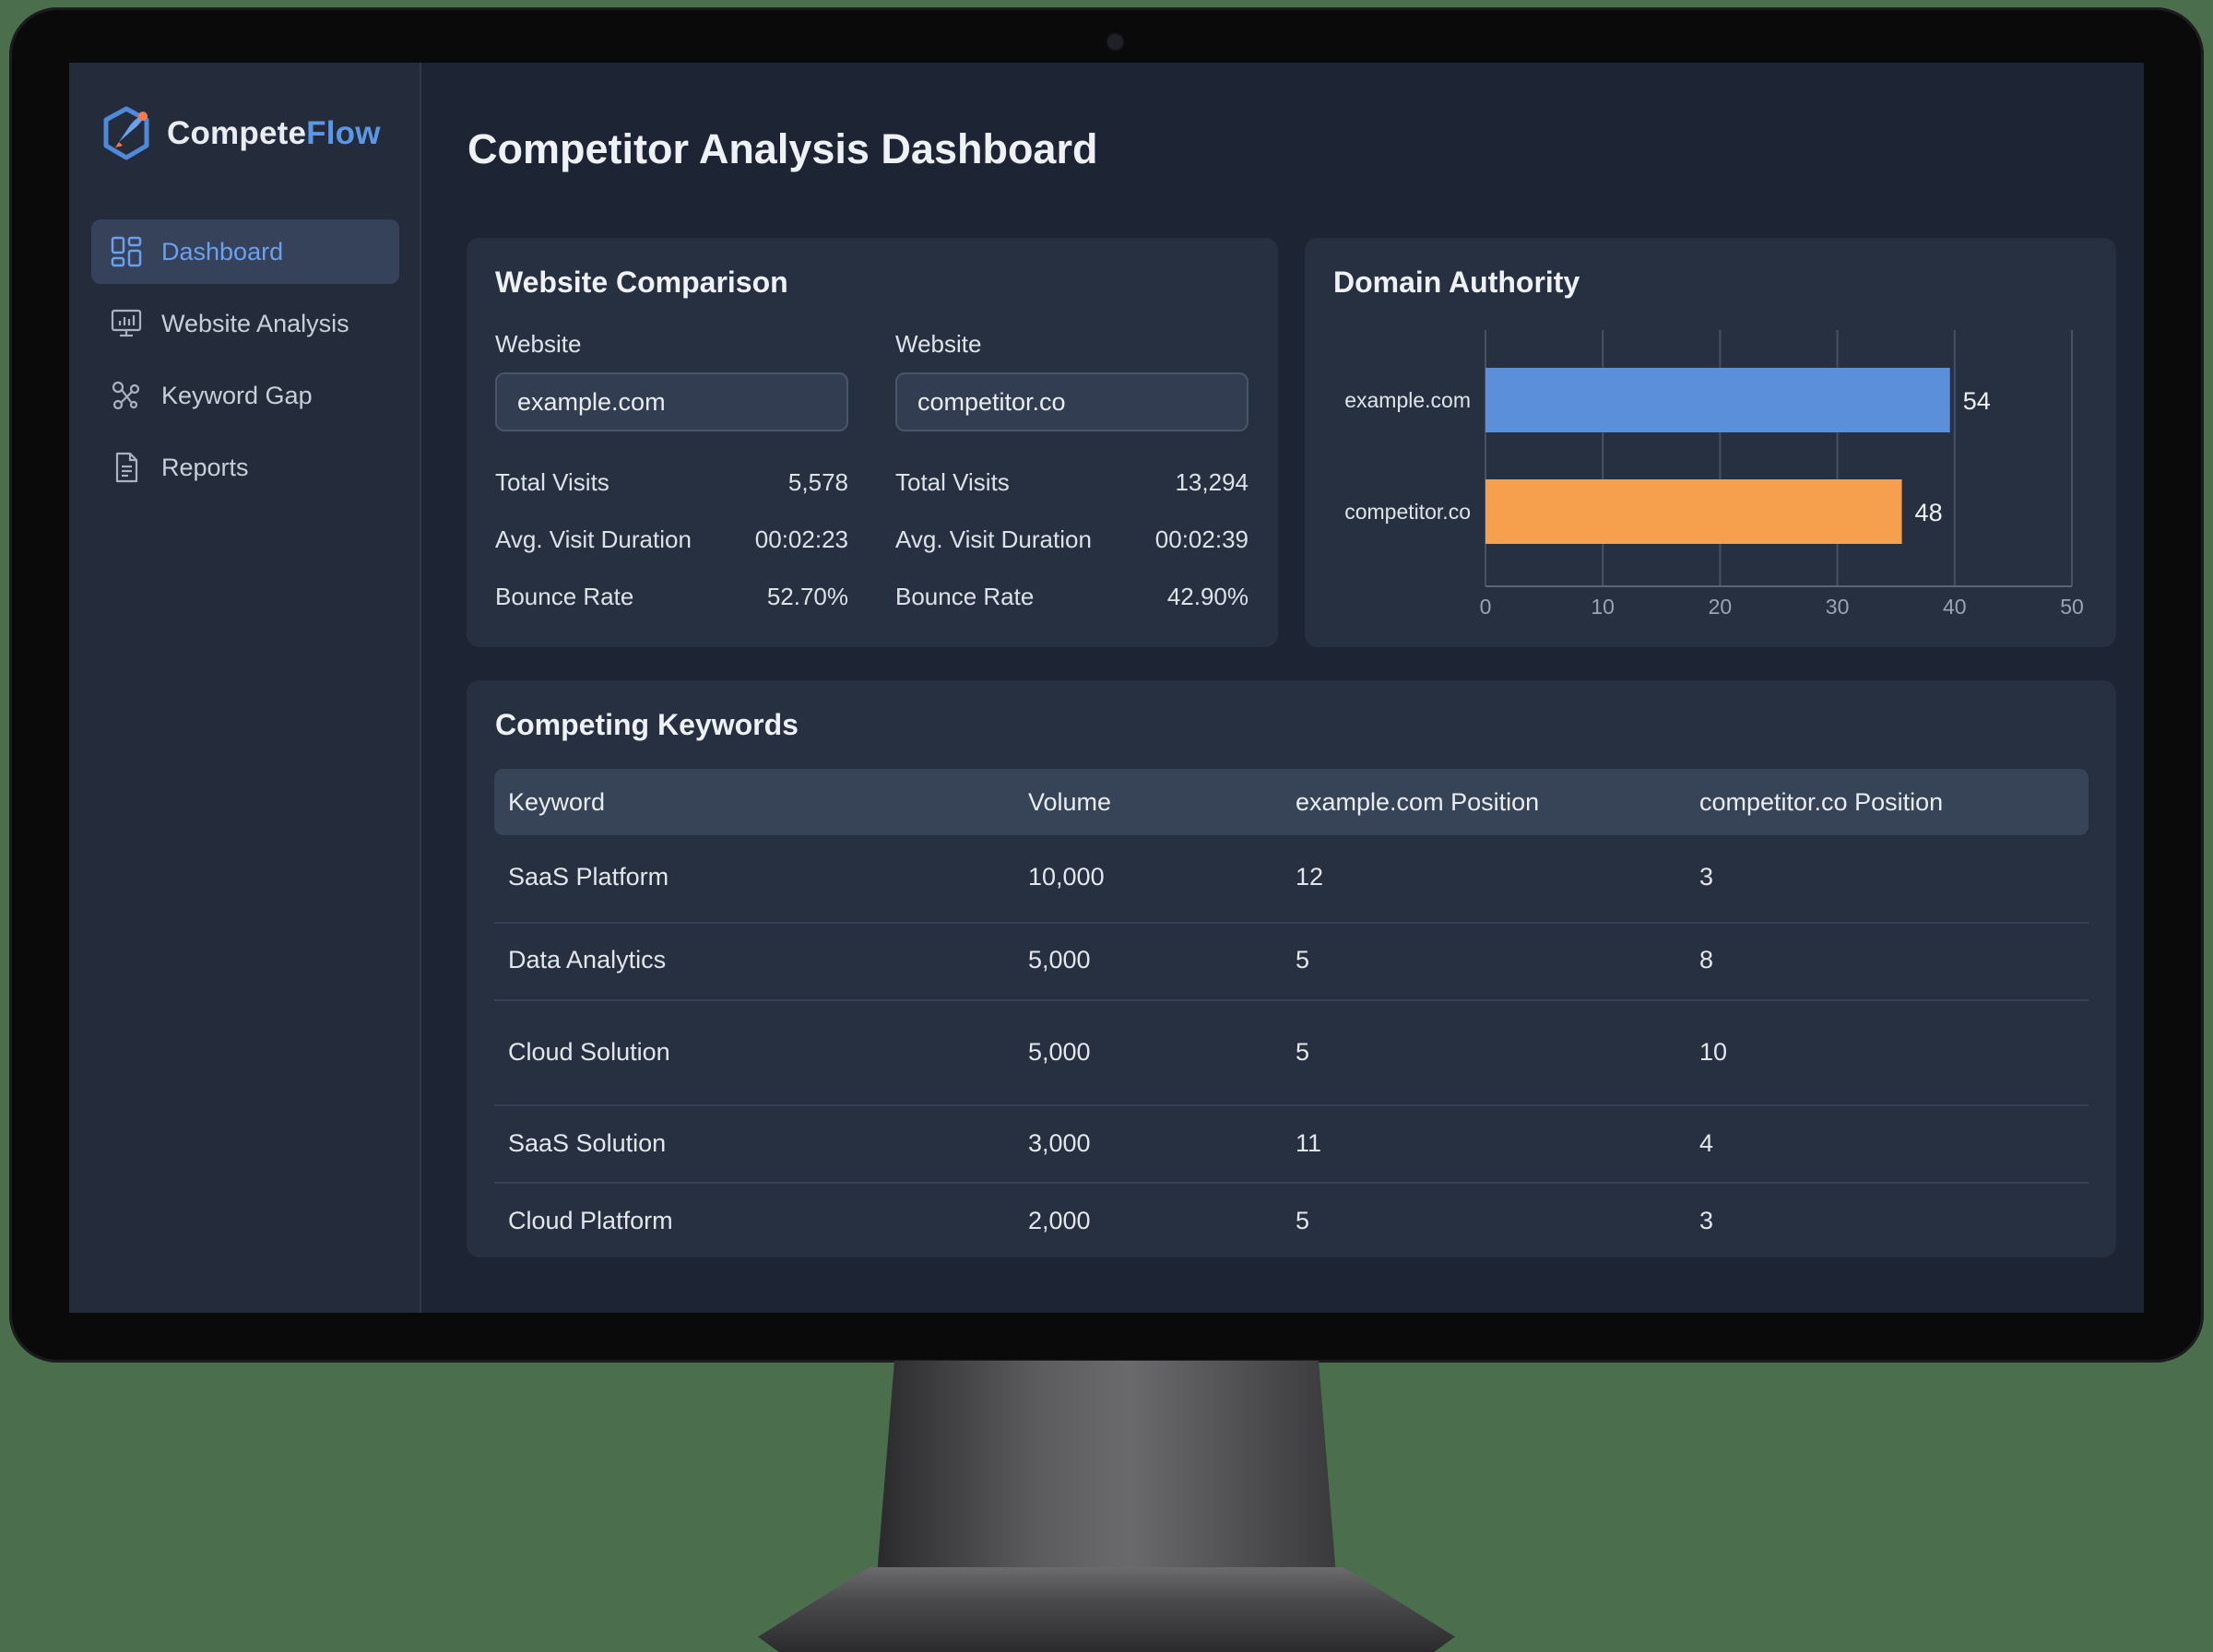  What do you see at coordinates (126, 467) in the screenshot?
I see `document-icon` at bounding box center [126, 467].